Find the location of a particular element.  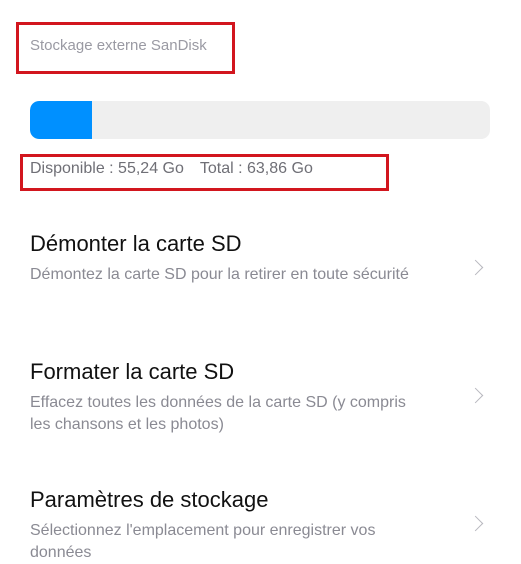

storage-usage-bar is located at coordinates (260, 120).